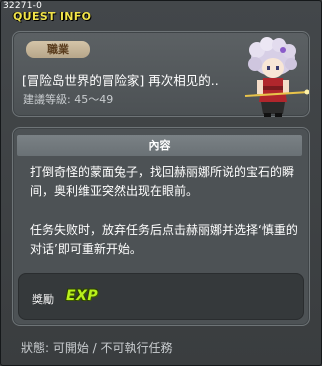 Image resolution: width=322 pixels, height=366 pixels. I want to click on npc-portrait-icon, so click(276, 77).